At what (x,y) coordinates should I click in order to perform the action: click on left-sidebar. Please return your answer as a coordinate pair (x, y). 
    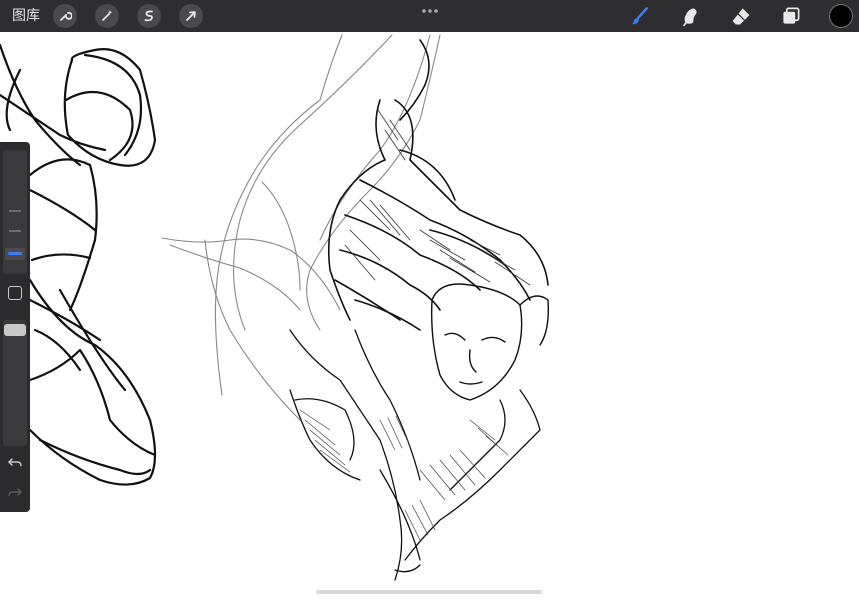
    Looking at the image, I should click on (15, 327).